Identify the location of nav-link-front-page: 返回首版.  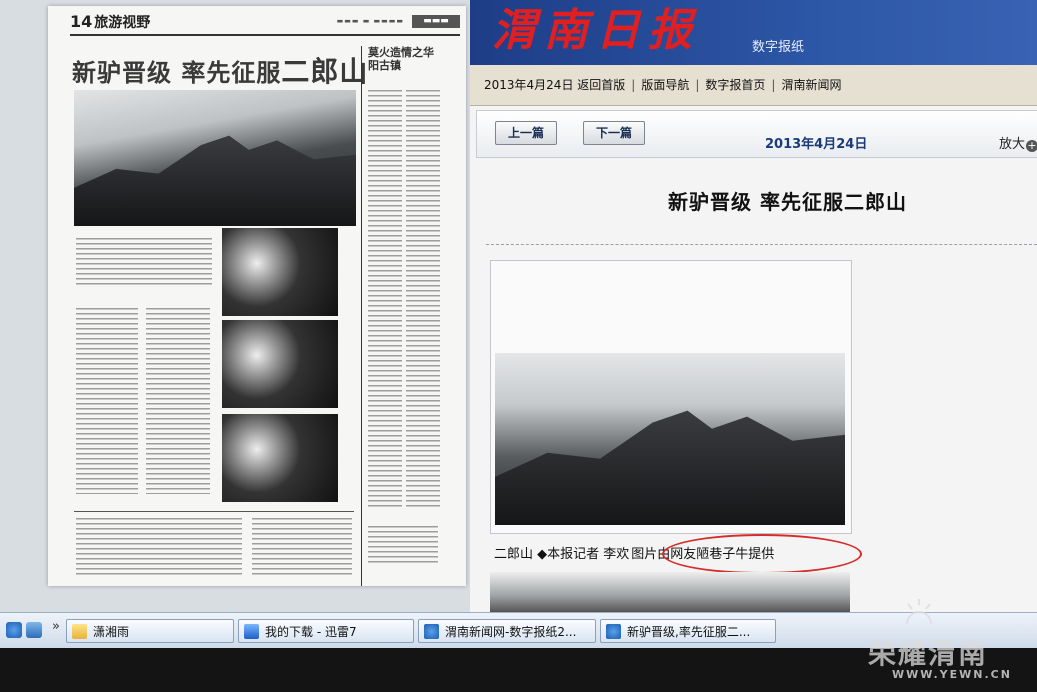
(601, 85).